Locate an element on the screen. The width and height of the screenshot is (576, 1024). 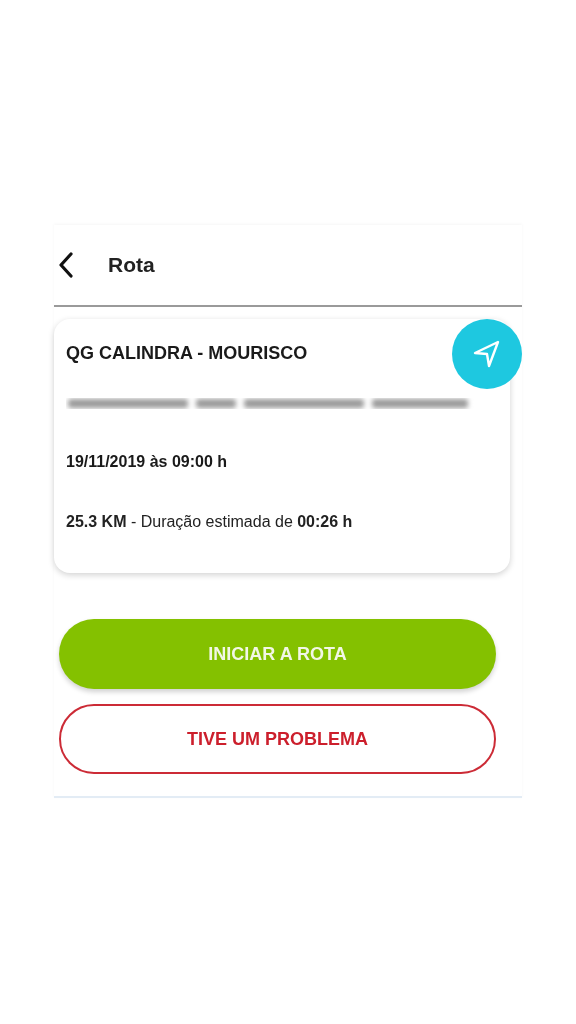
back-icon is located at coordinates (66, 265).